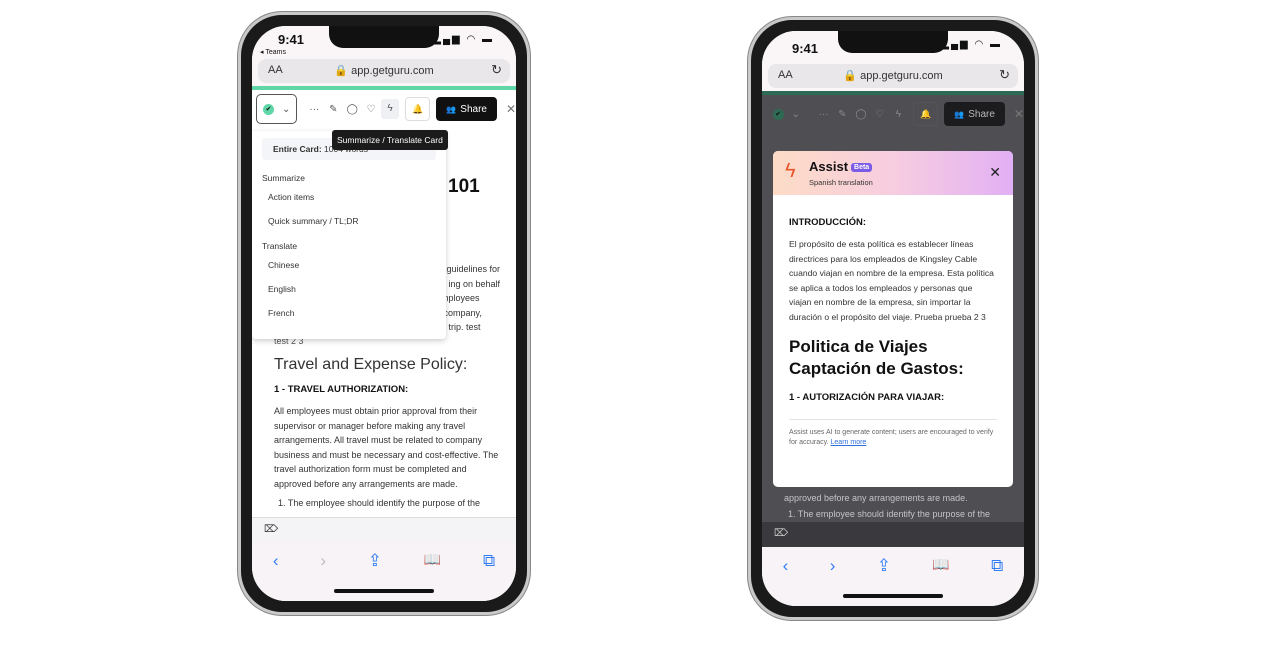  What do you see at coordinates (349, 311) in the screenshot?
I see `menu-item-french: French` at bounding box center [349, 311].